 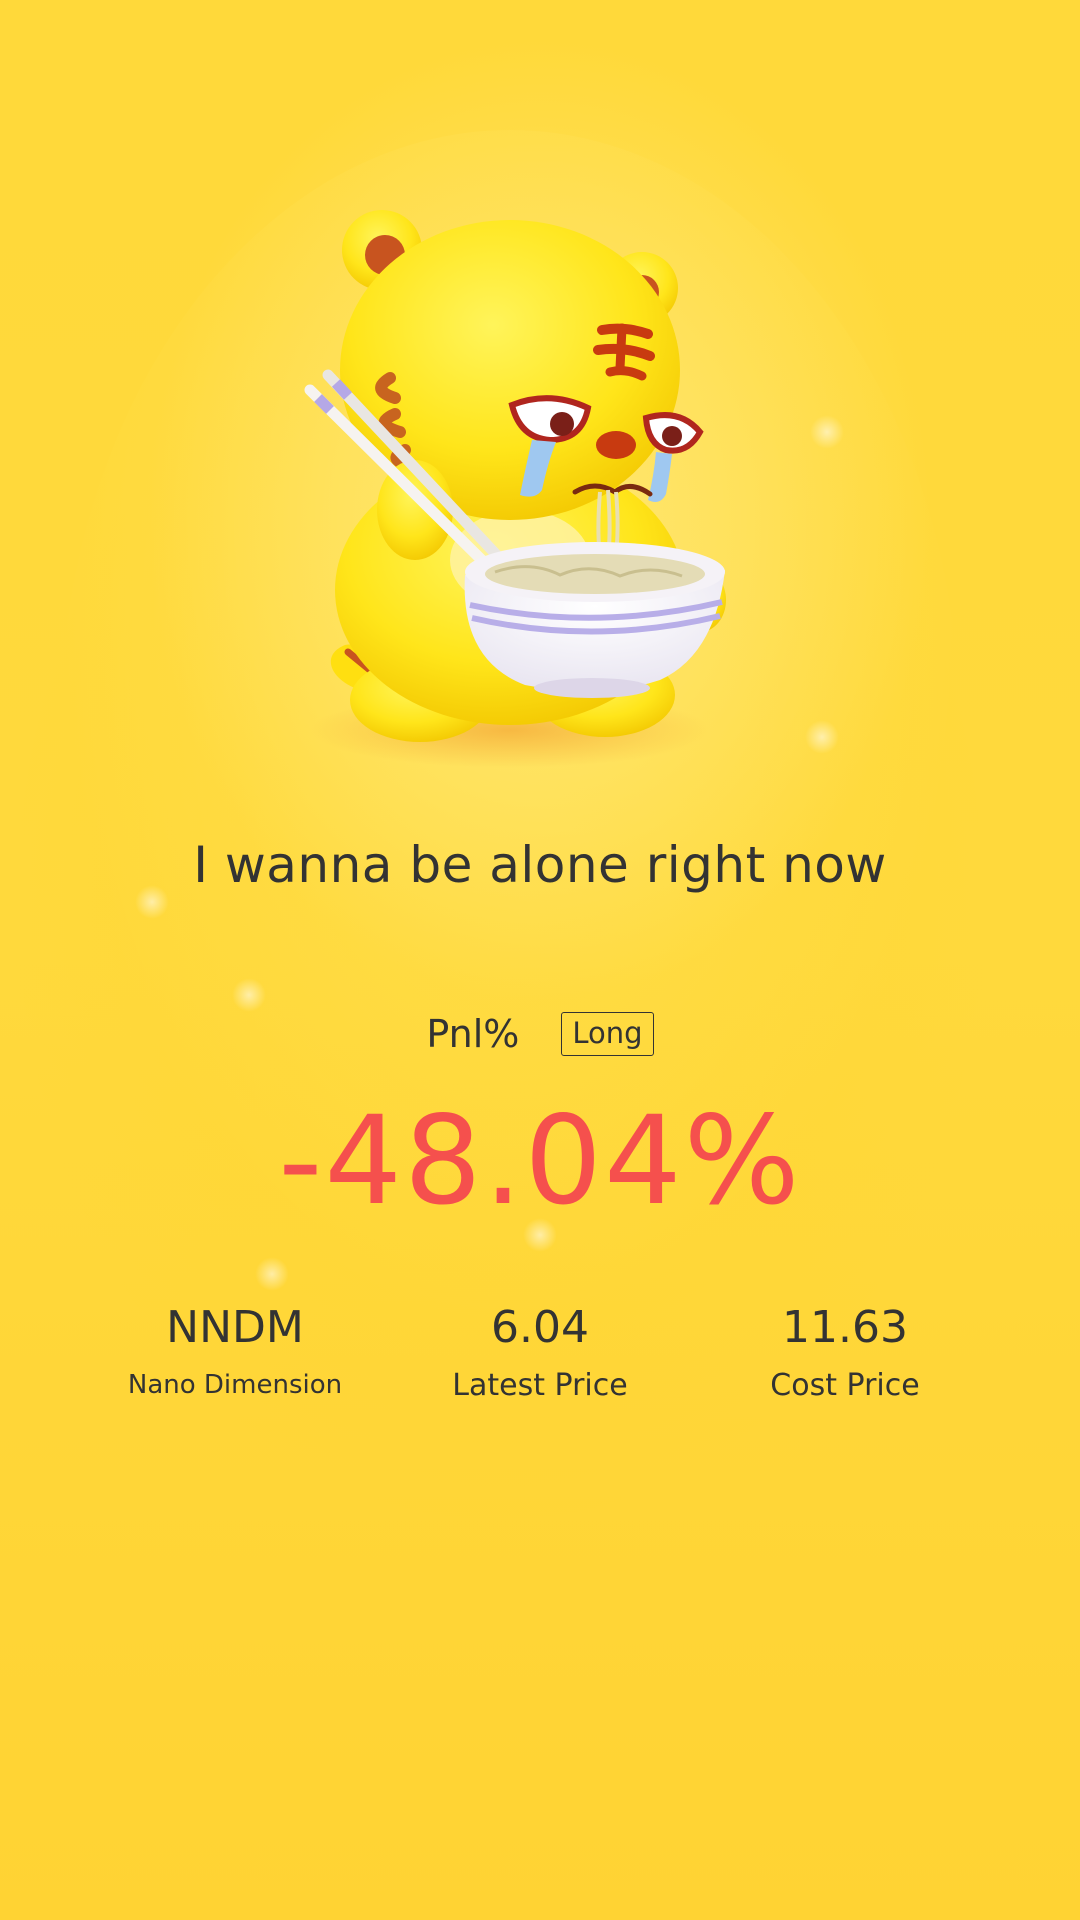 I want to click on position-direction-badge: Long, so click(x=607, y=1034).